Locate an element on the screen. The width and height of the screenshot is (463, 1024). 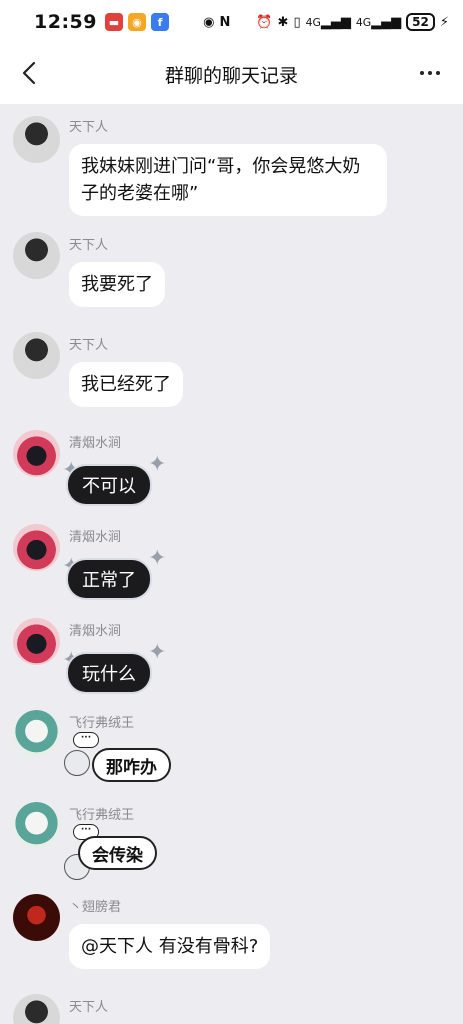
app-icon: f is located at coordinates (159, 22).